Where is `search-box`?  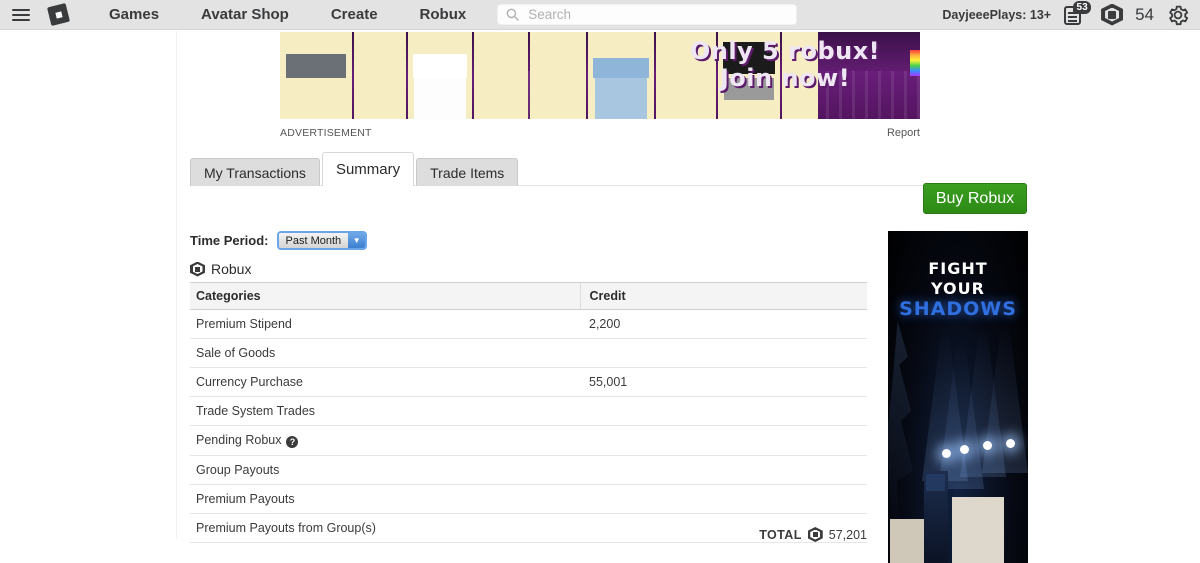
search-box is located at coordinates (647, 14).